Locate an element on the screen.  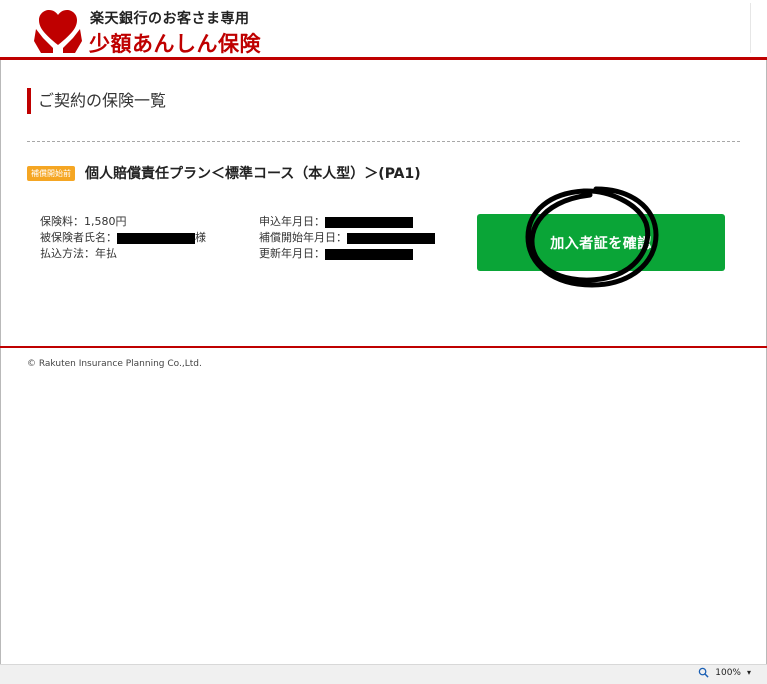
redacted-start-date is located at coordinates (391, 238).